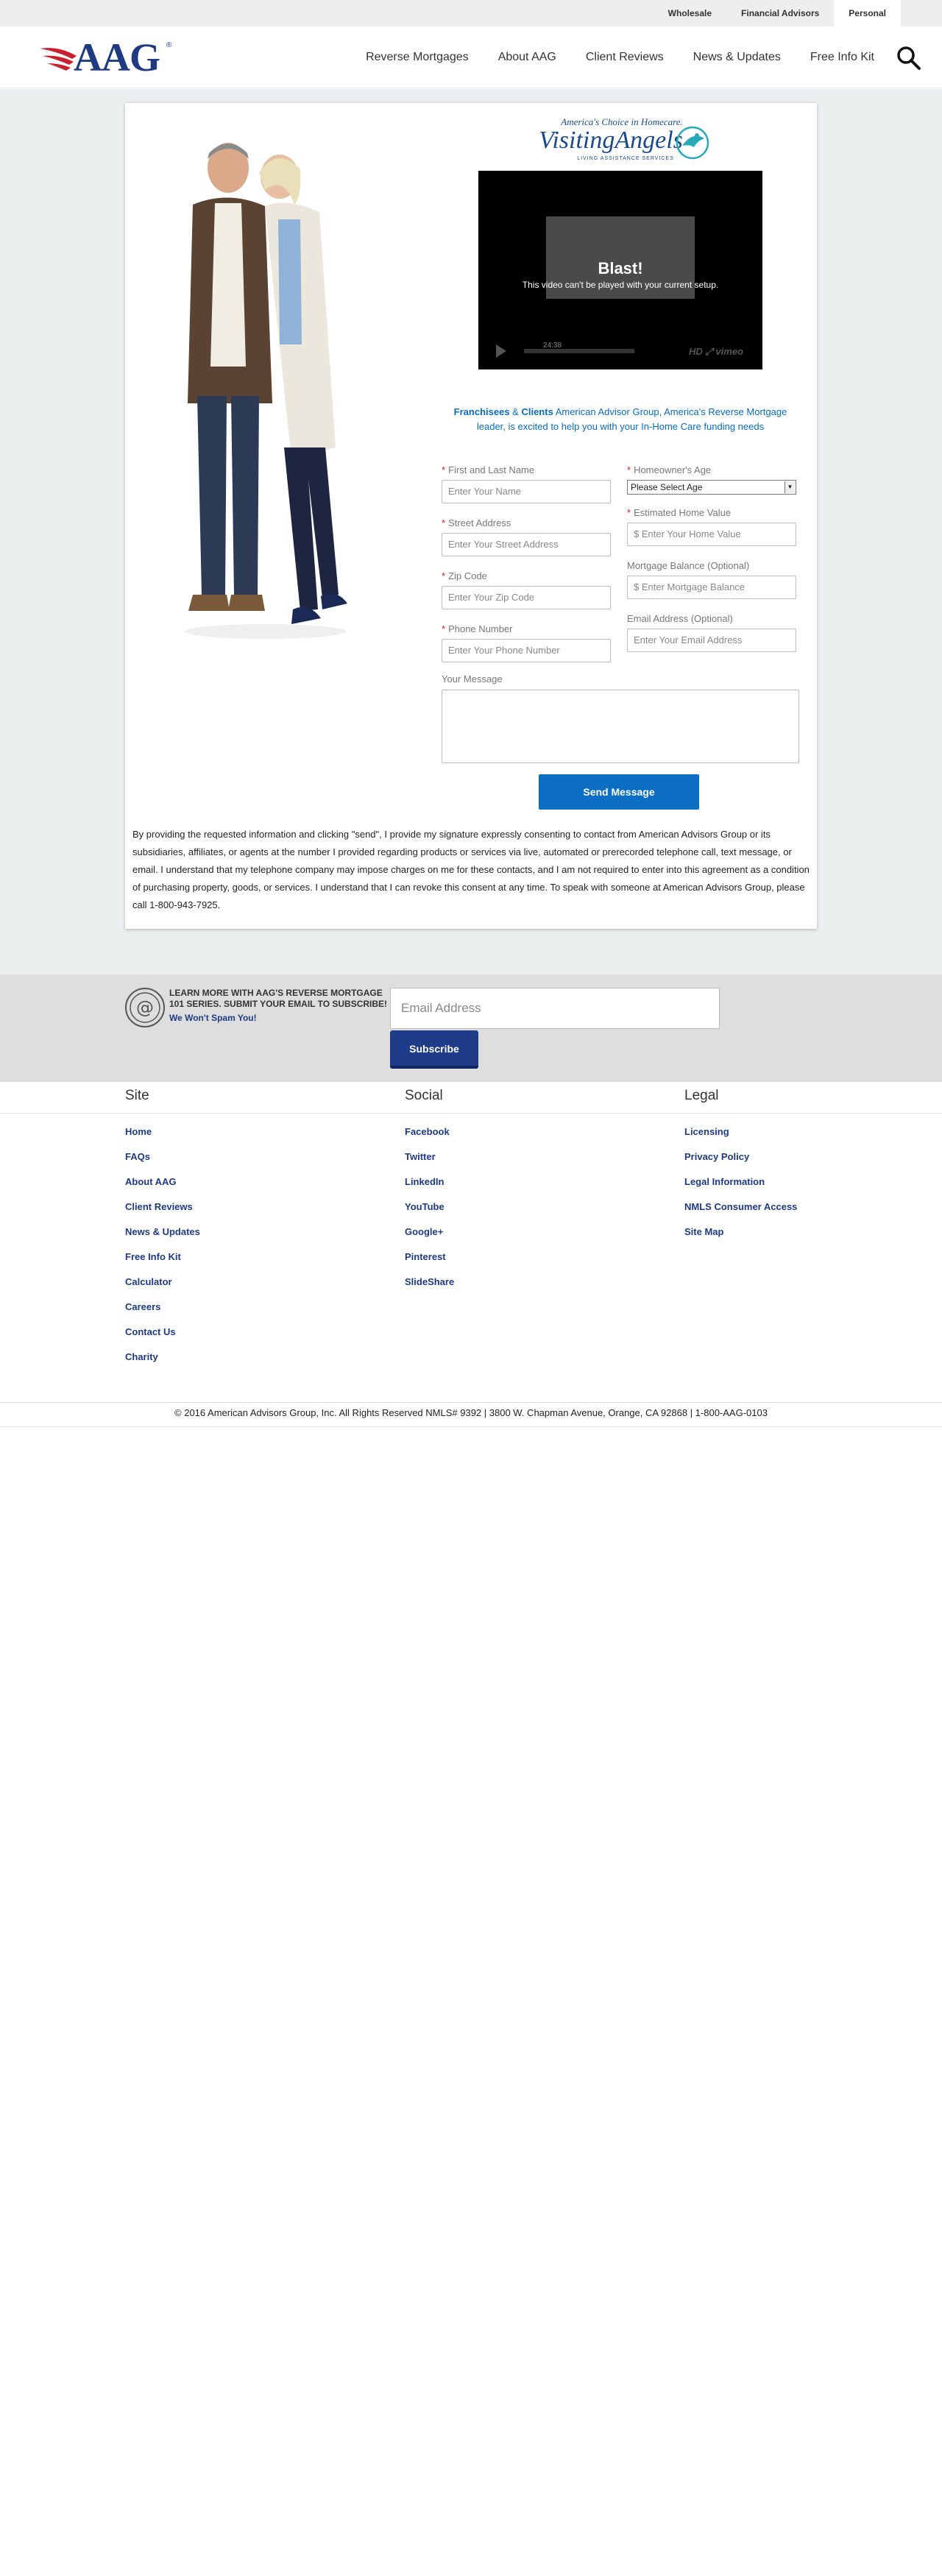  Describe the element at coordinates (429, 1238) in the screenshot. I see `footer-link-googleplus: Google+` at that location.